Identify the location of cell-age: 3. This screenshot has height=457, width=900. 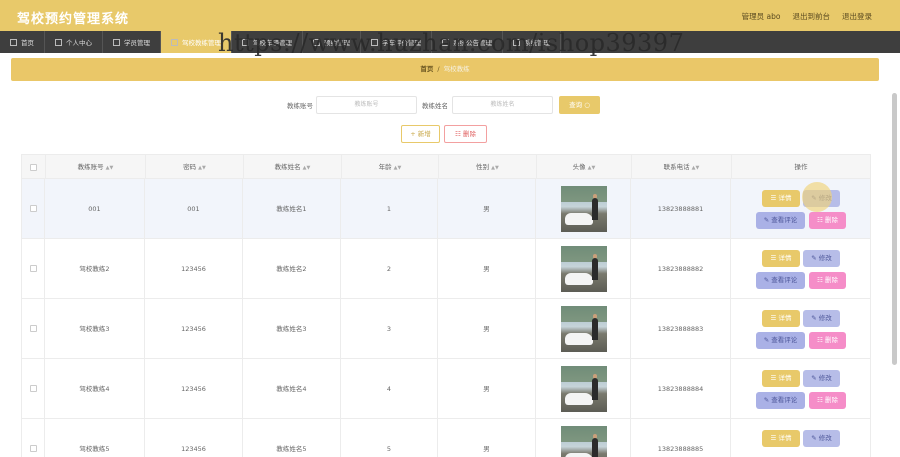
(389, 329).